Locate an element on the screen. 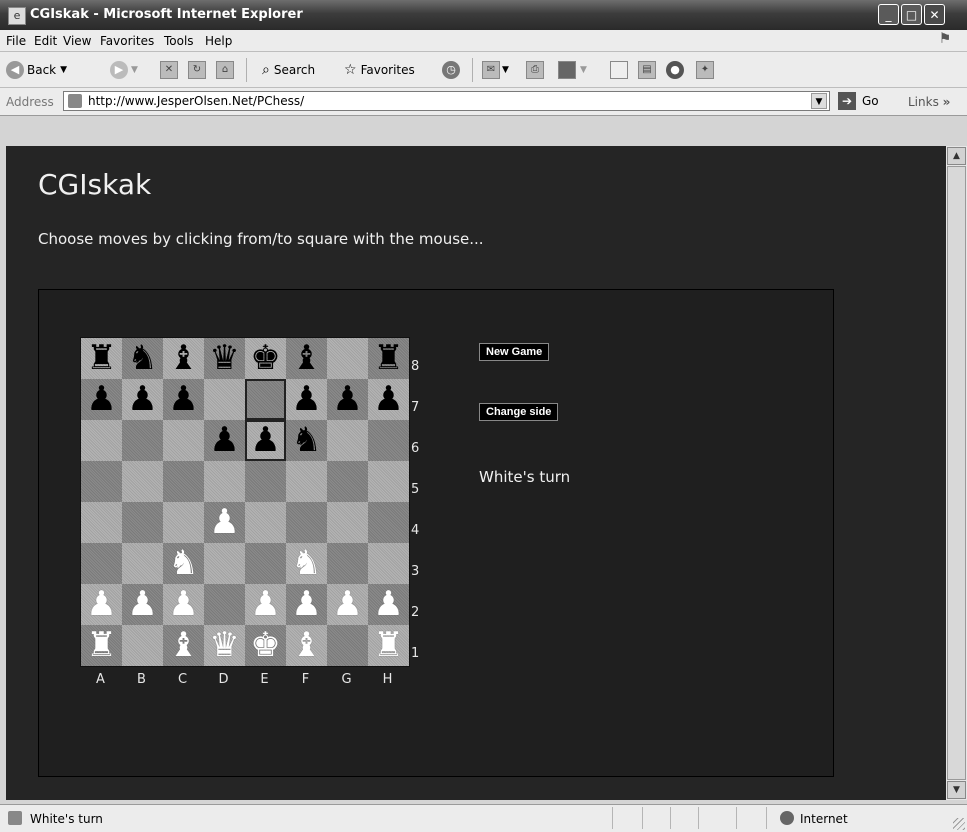 This screenshot has width=967, height=832. white-king-icon: ♚ is located at coordinates (265, 645).